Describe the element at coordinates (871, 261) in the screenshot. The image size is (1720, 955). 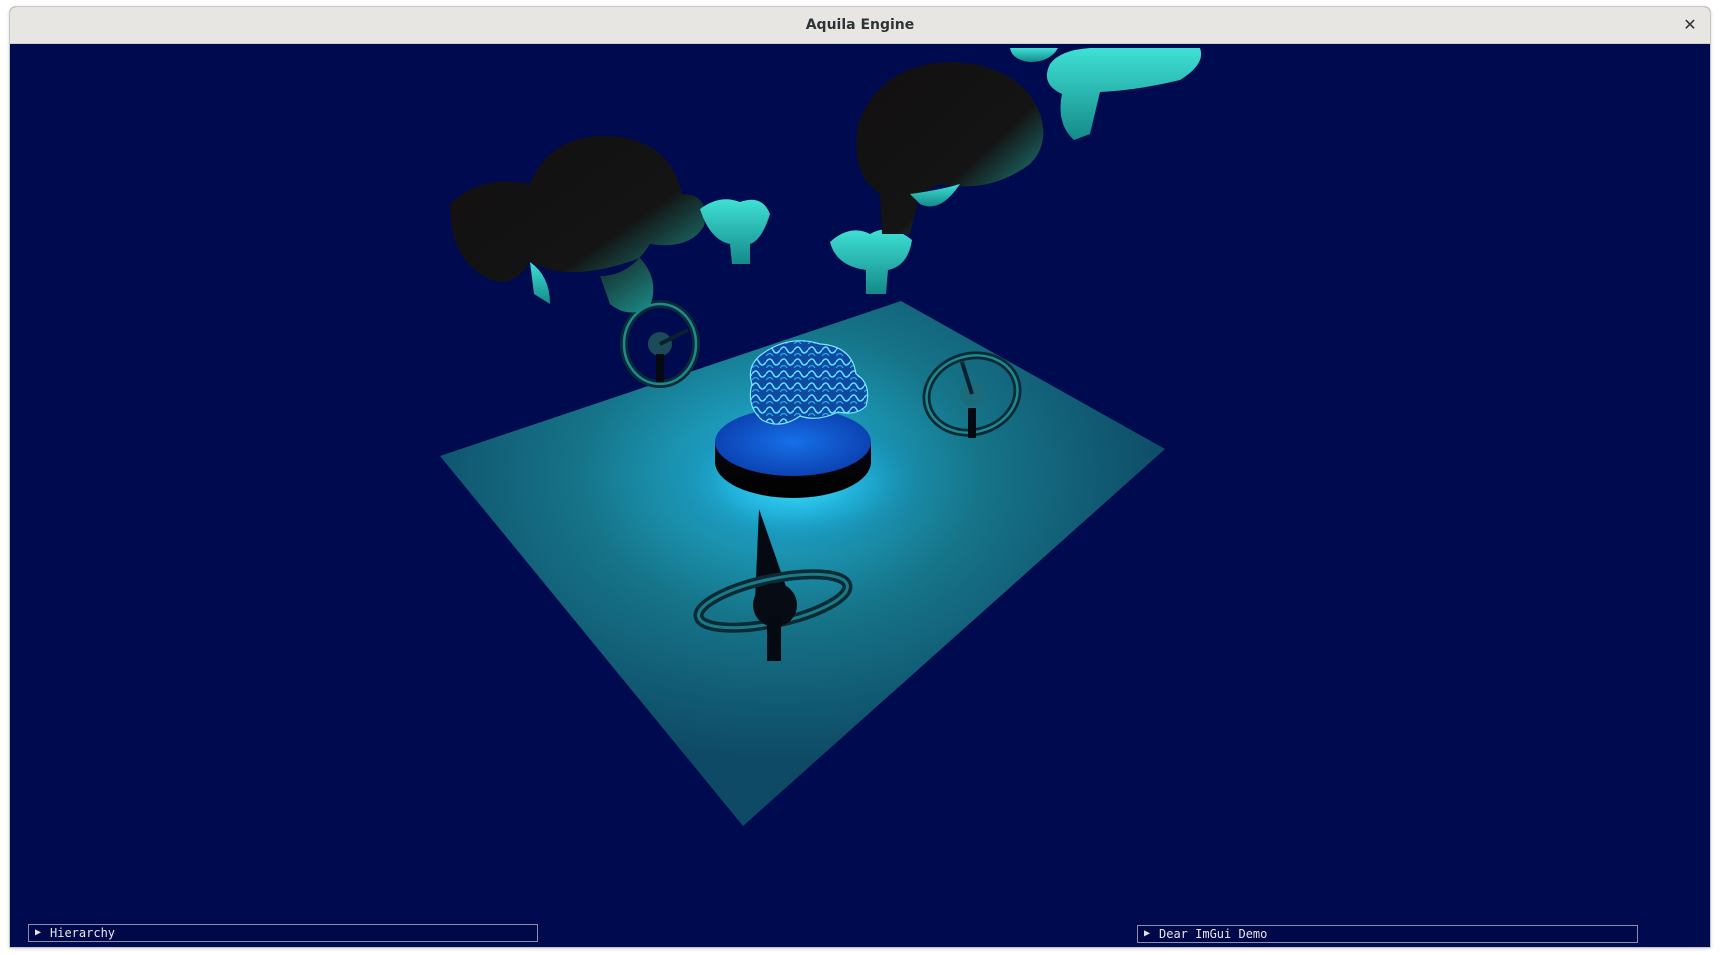
I see `monkey-head-small-center` at that location.